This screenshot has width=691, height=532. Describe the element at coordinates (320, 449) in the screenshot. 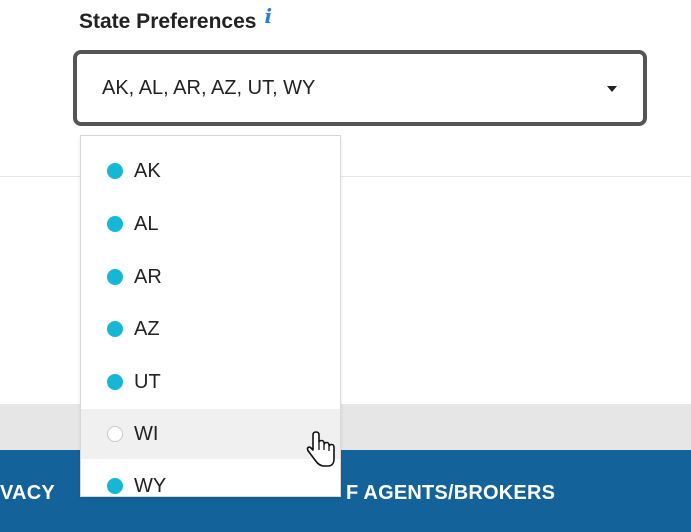

I see `hand-pointer-cursor-icon` at that location.